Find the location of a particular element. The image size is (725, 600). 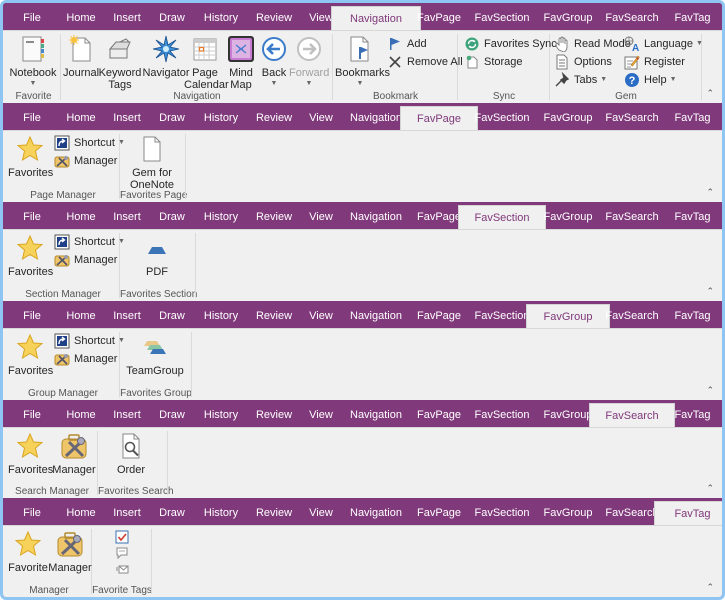

favorite-group-teamgroup: TeamGroup is located at coordinates (155, 355).